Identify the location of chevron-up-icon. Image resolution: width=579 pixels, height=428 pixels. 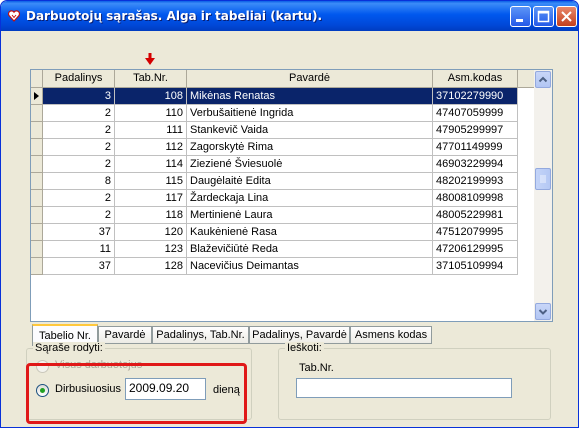
(543, 79).